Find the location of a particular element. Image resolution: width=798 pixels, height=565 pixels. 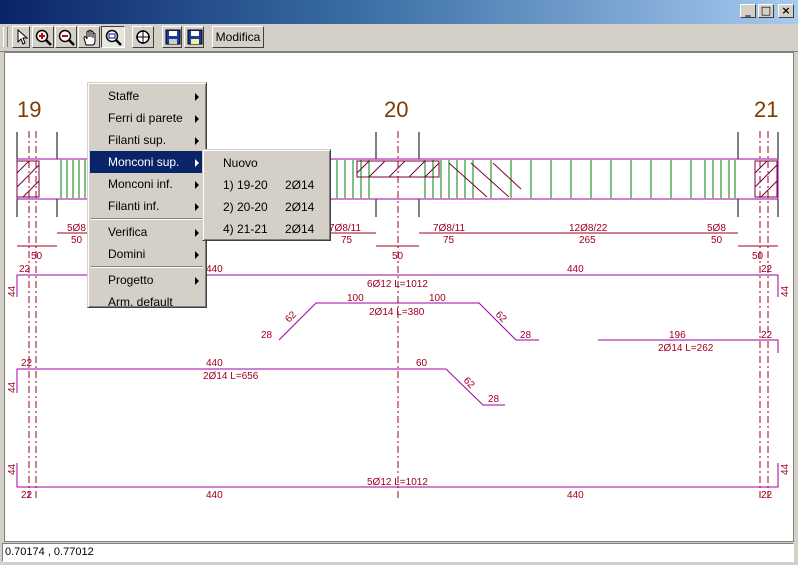

close-icon: × is located at coordinates (786, 10).